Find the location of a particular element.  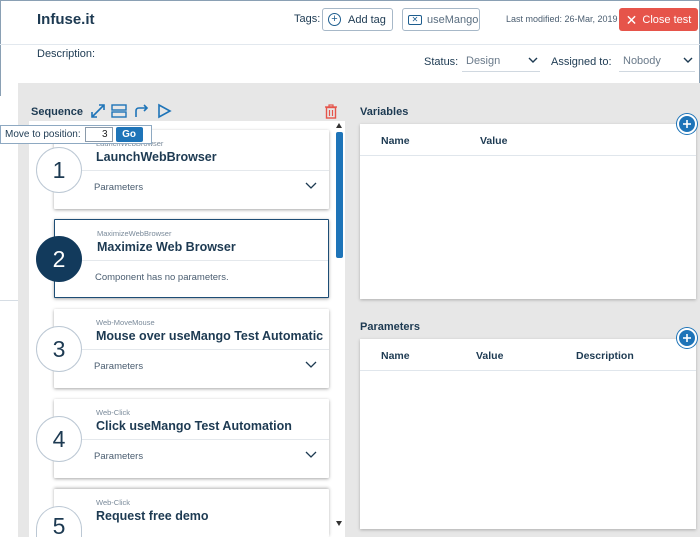

plus-circle-icon: + is located at coordinates (334, 19).